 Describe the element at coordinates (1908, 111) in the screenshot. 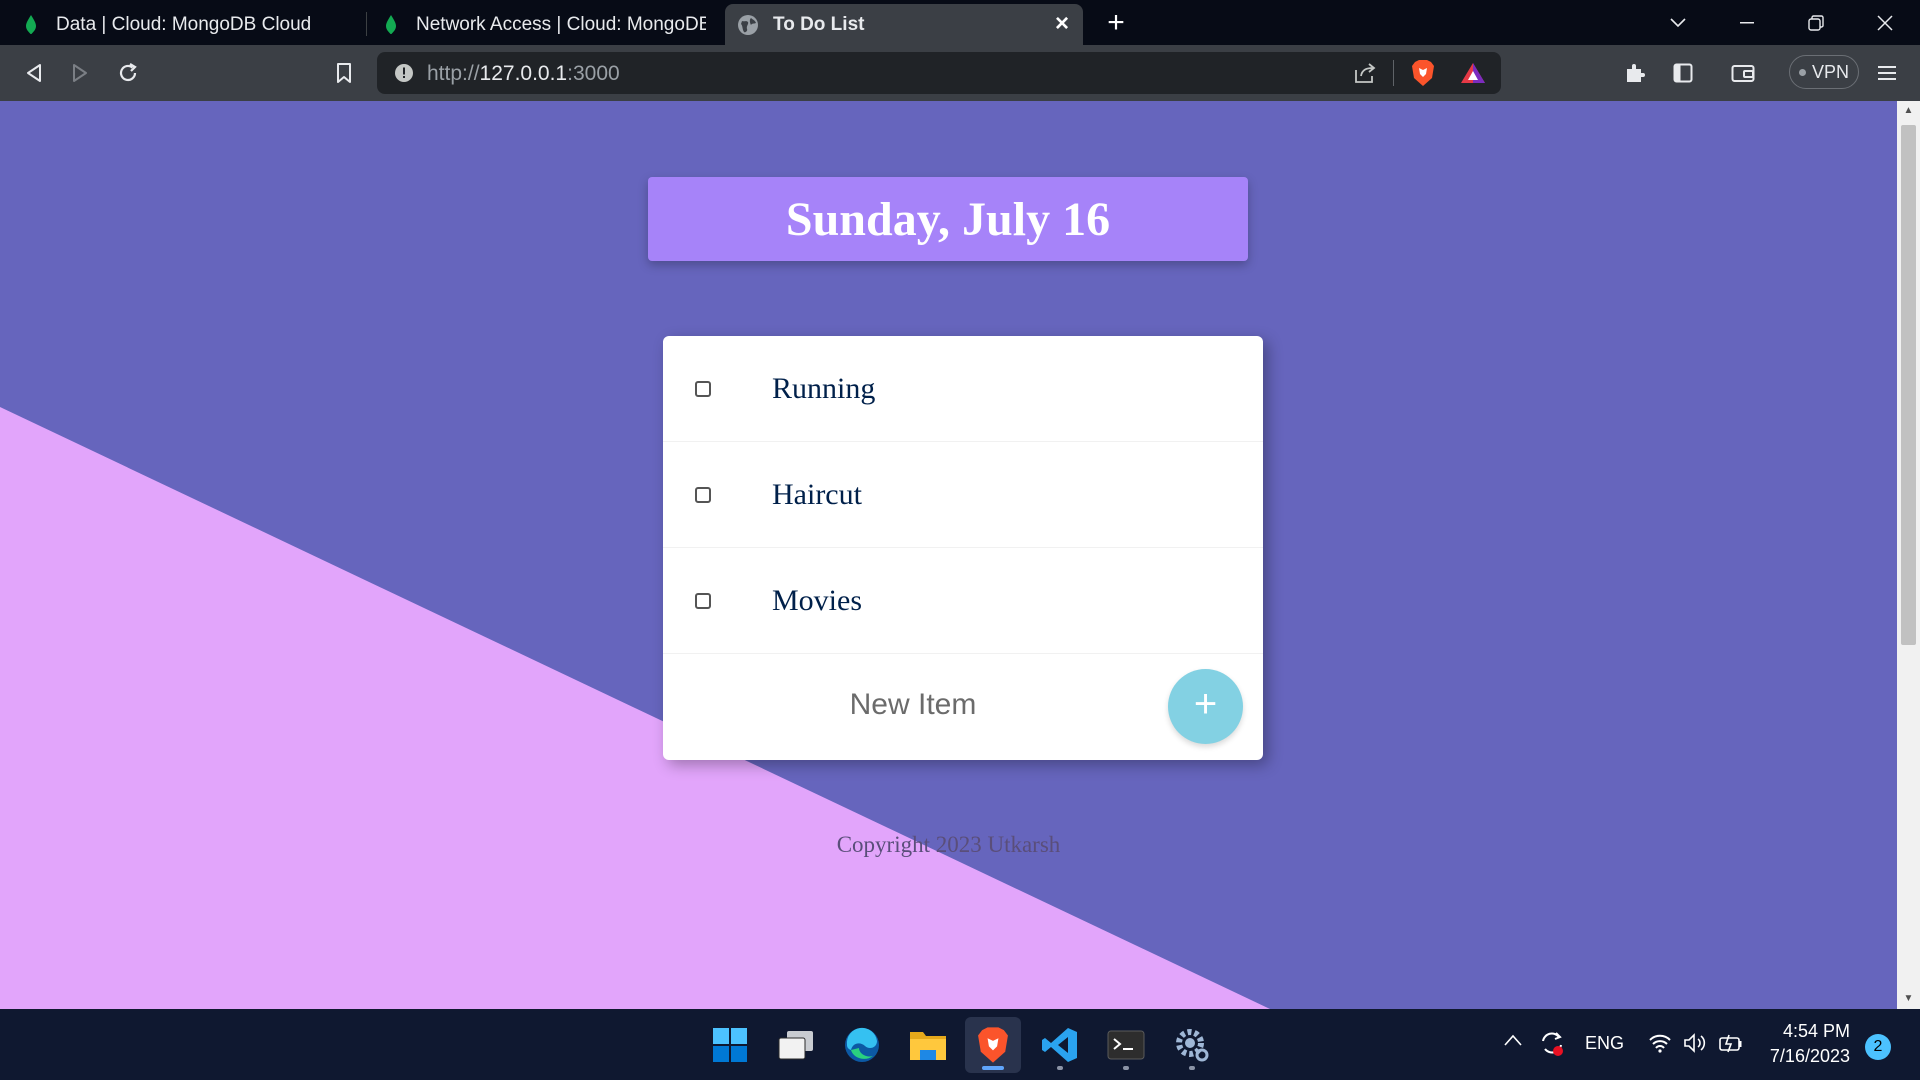

I see `scroll-up-icon: ▲` at that location.